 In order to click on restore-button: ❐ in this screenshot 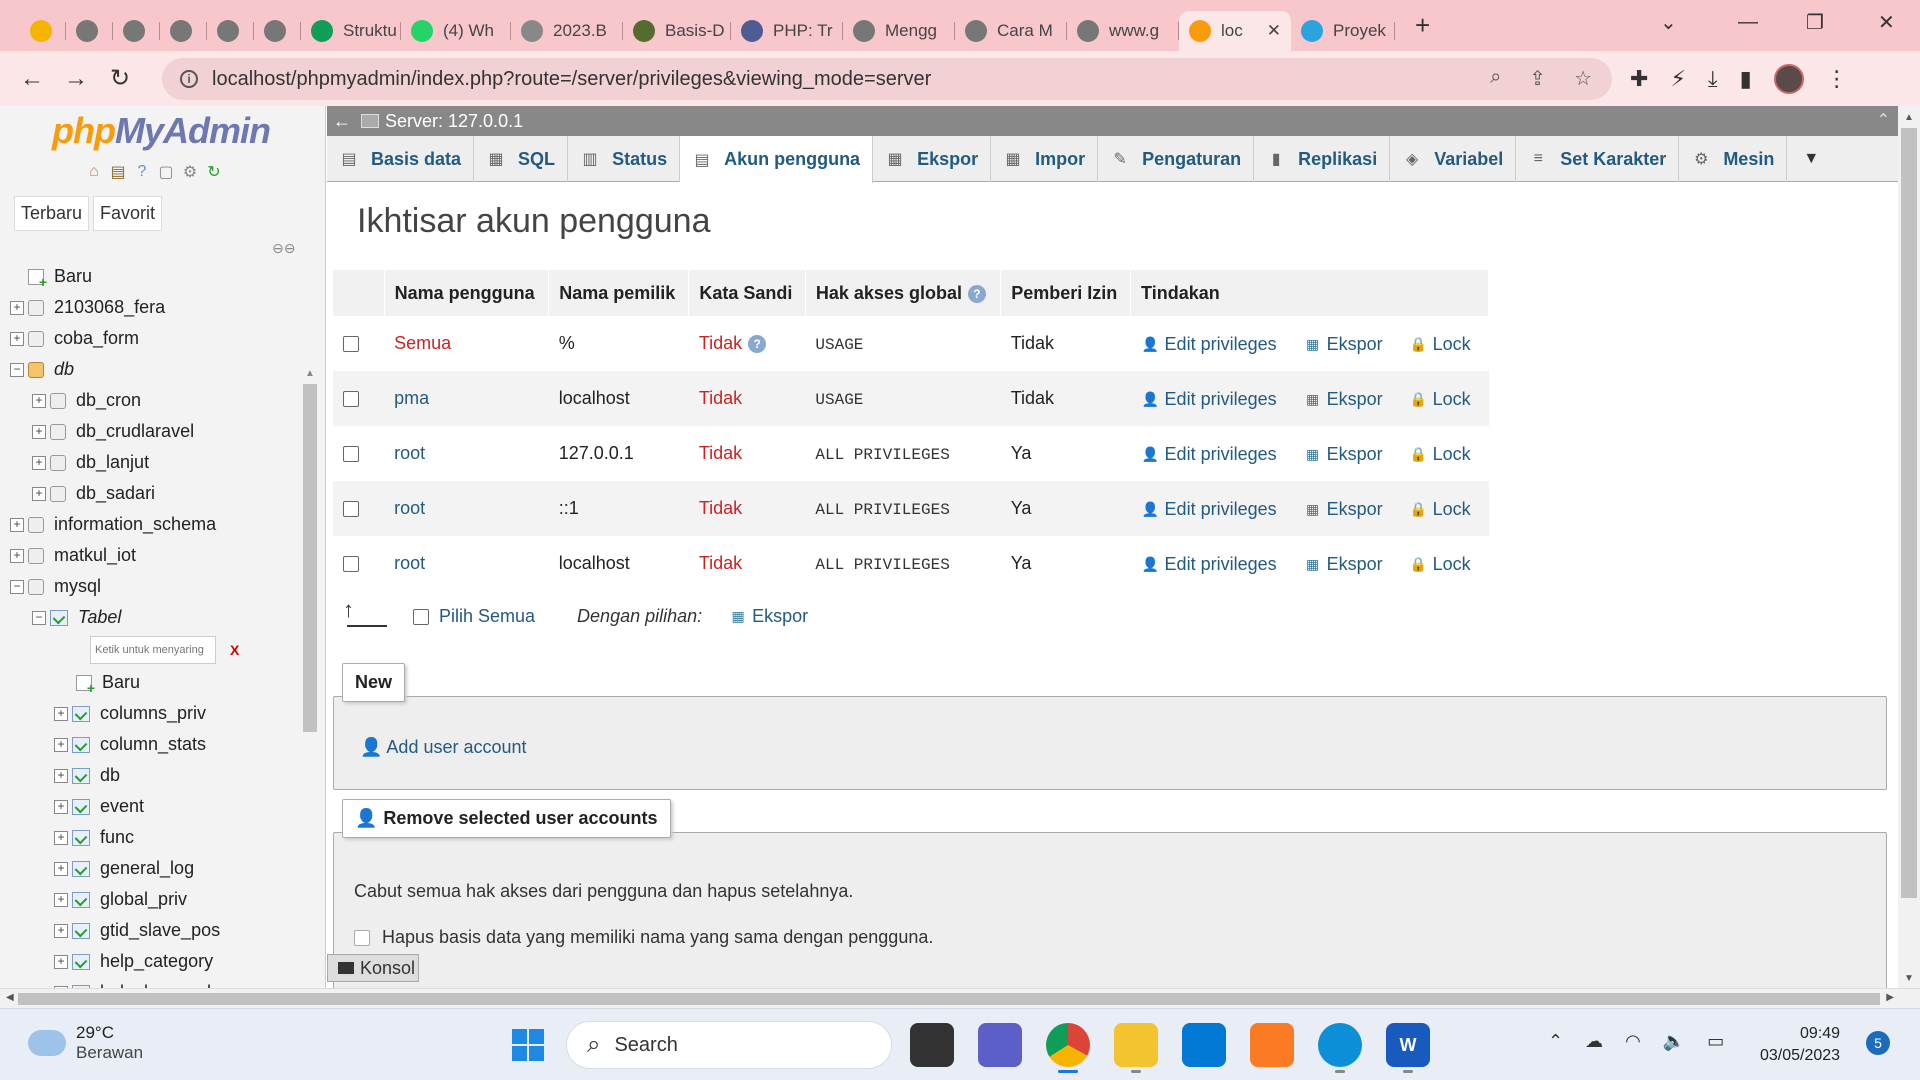, I will do `click(1815, 22)`.